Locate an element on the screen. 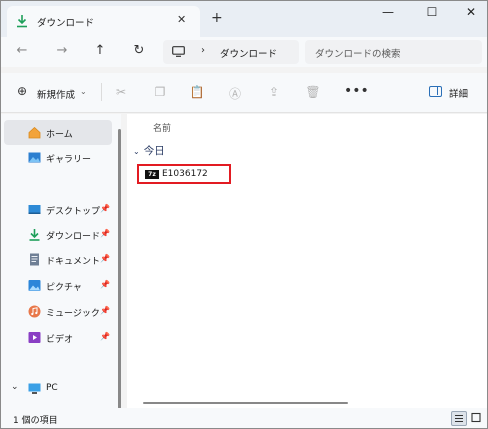  back-button: ← is located at coordinates (22, 52).